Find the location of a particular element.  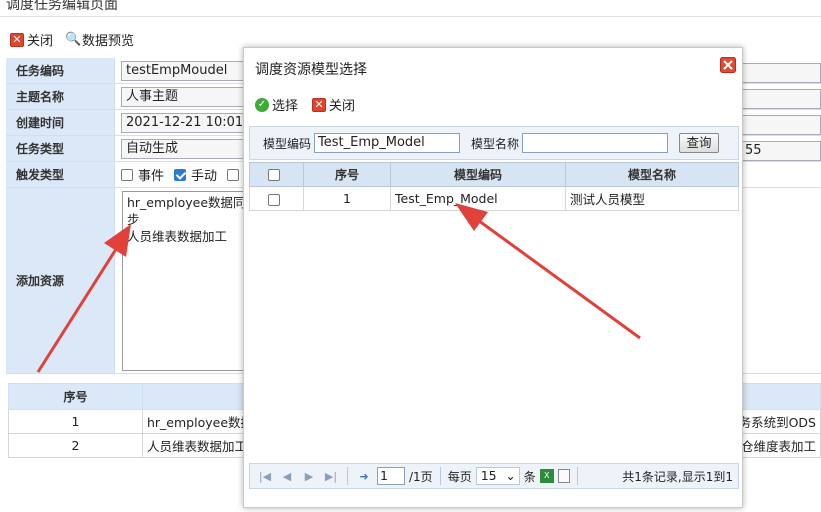

resource-item: 人员维表数据加工 is located at coordinates (187, 236).